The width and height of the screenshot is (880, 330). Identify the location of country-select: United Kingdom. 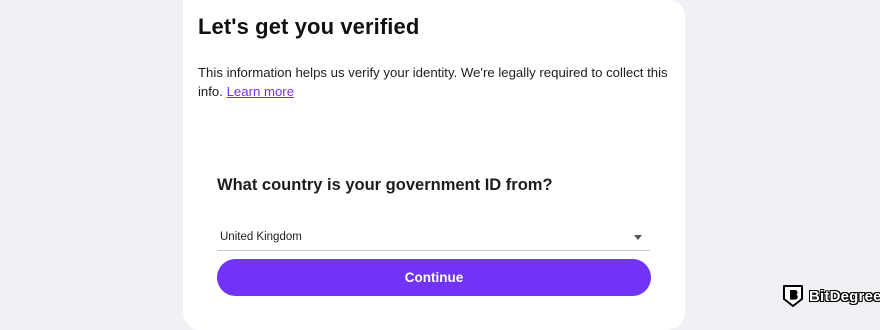
(433, 237).